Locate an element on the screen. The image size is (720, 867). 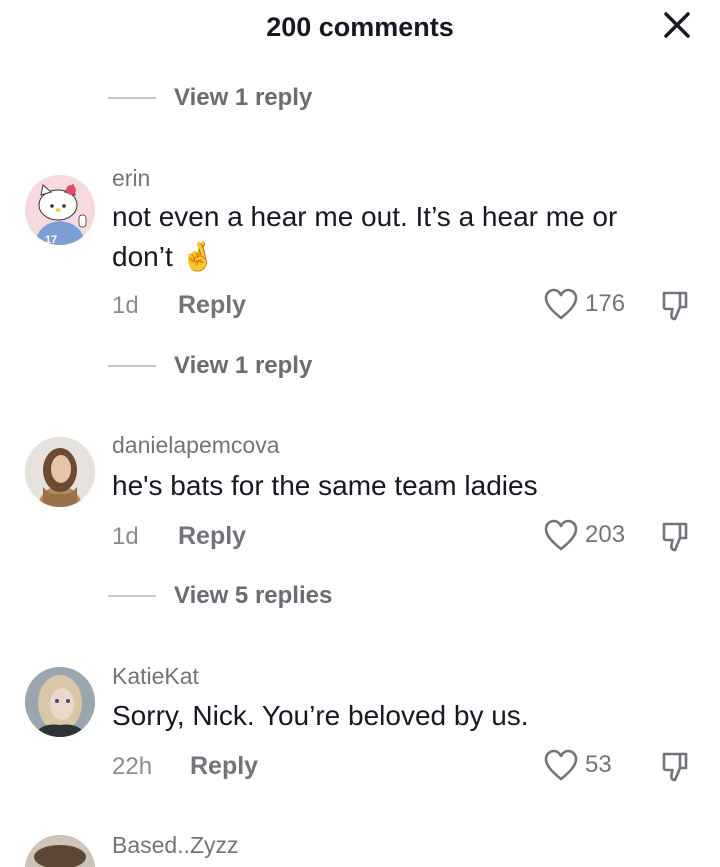
comment-text-fragment: don’t is located at coordinates (142, 256).